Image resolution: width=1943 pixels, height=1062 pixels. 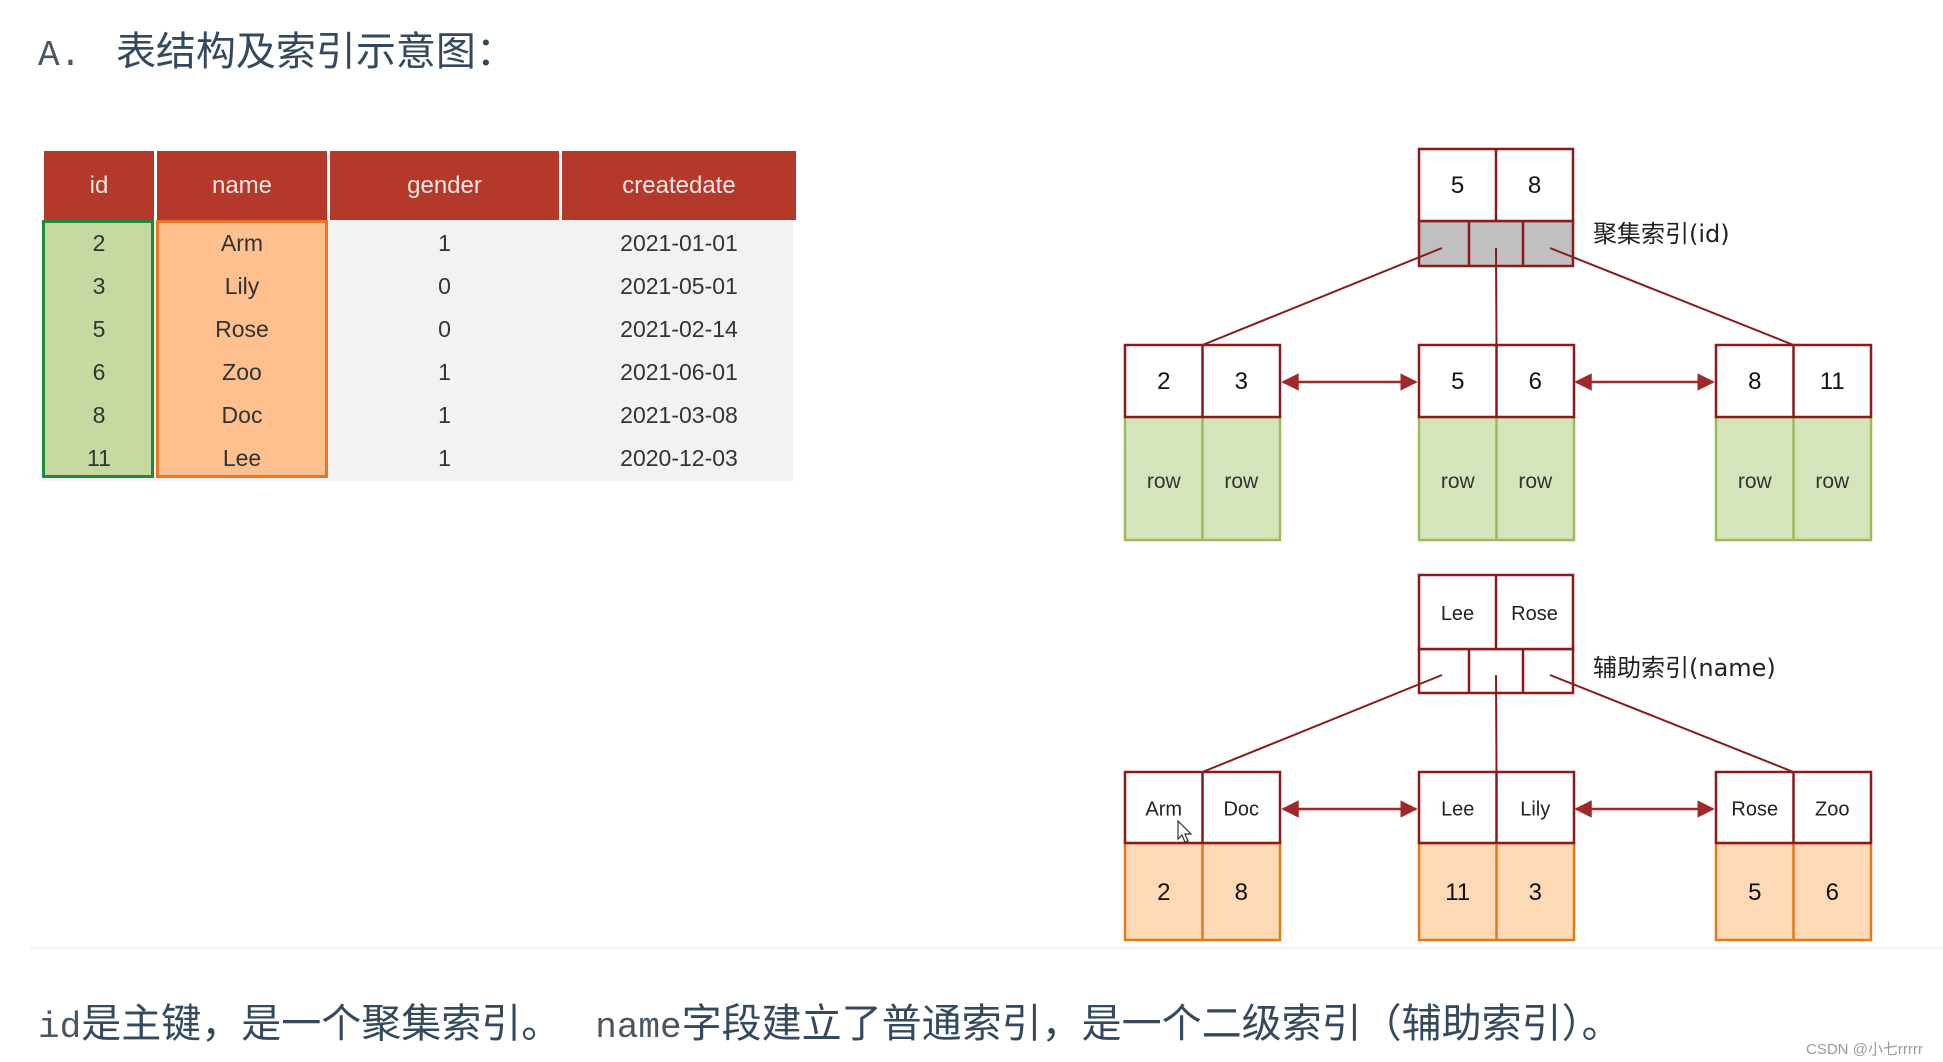 What do you see at coordinates (1535, 381) in the screenshot?
I see `leaf-key: 6` at bounding box center [1535, 381].